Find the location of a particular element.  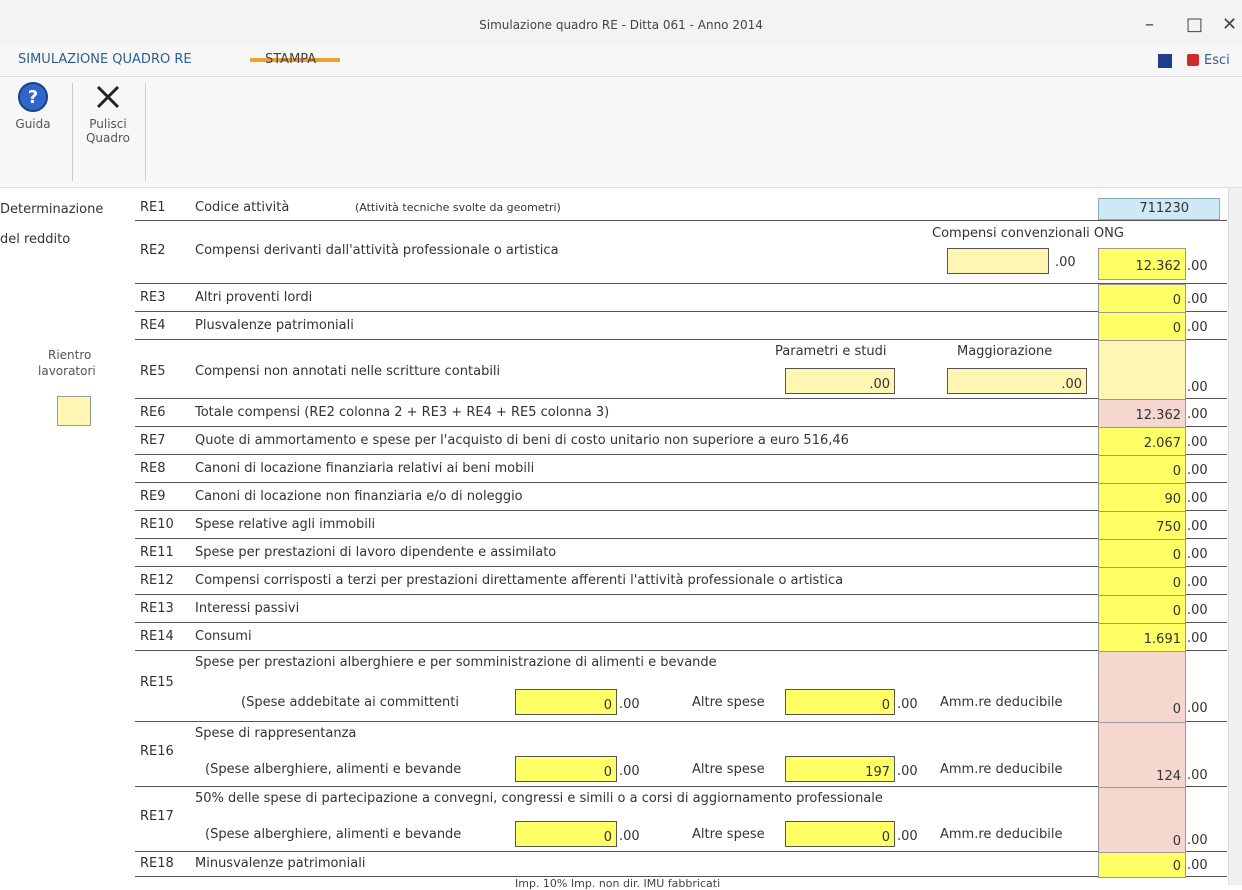

row-code: RE16 is located at coordinates (157, 751).